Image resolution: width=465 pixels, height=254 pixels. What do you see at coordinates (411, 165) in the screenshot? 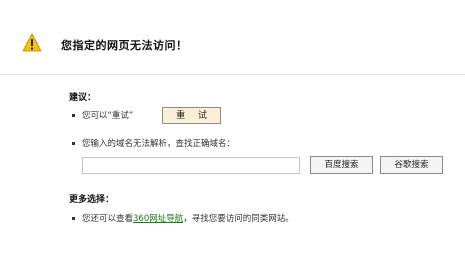
I see `google-search-button: 谷歌搜索` at bounding box center [411, 165].